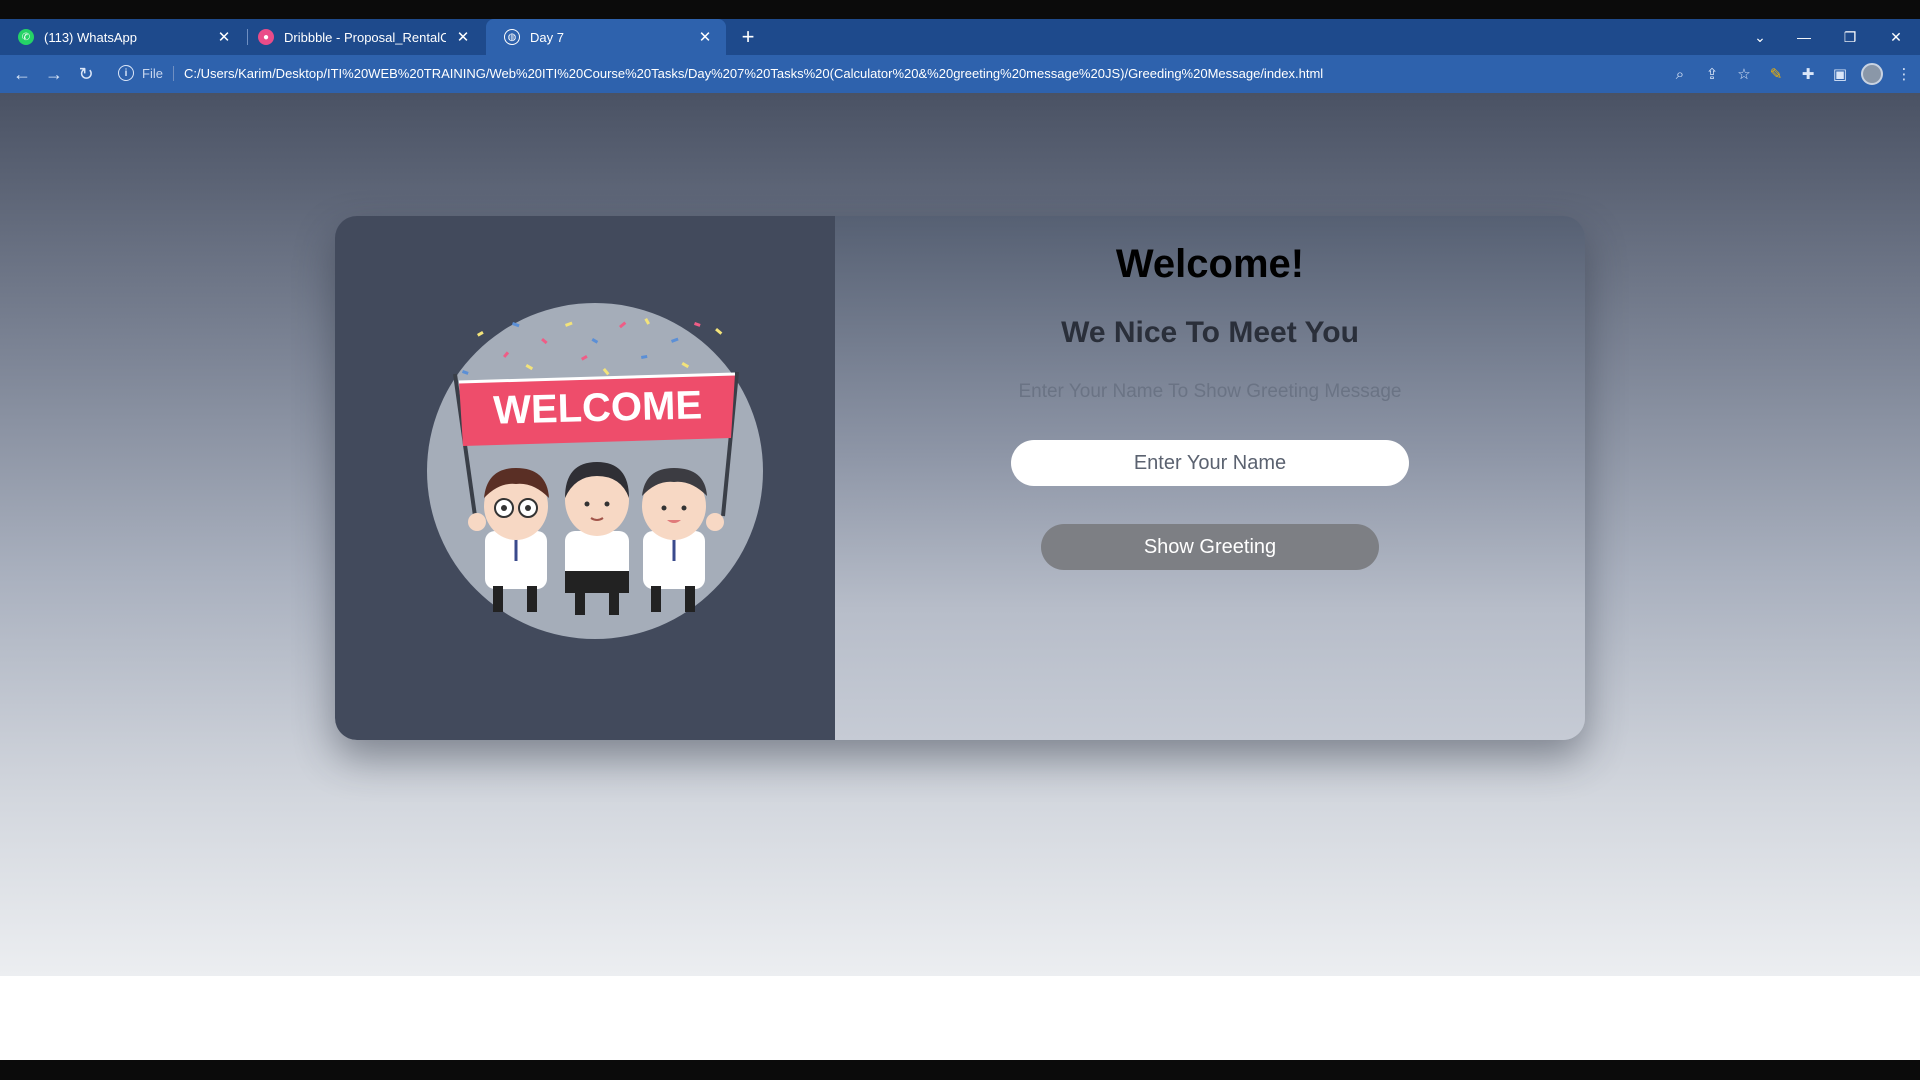 The height and width of the screenshot is (1080, 1920). Describe the element at coordinates (1680, 74) in the screenshot. I see `zoom-icon: ⌕` at that location.